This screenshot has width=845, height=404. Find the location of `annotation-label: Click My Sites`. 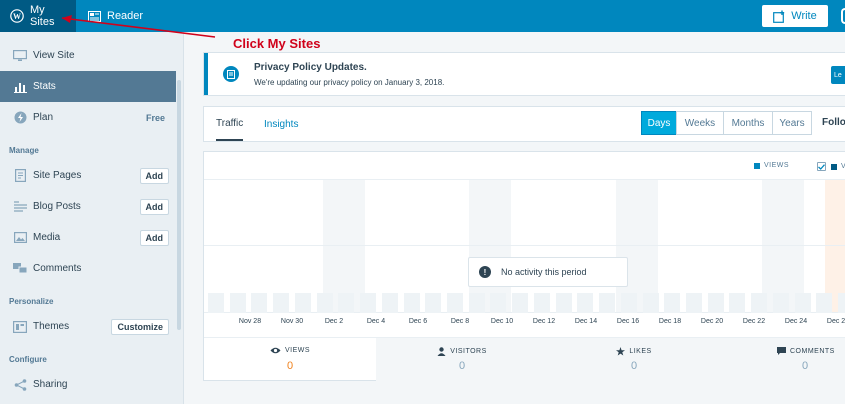

annotation-label: Click My Sites is located at coordinates (277, 43).